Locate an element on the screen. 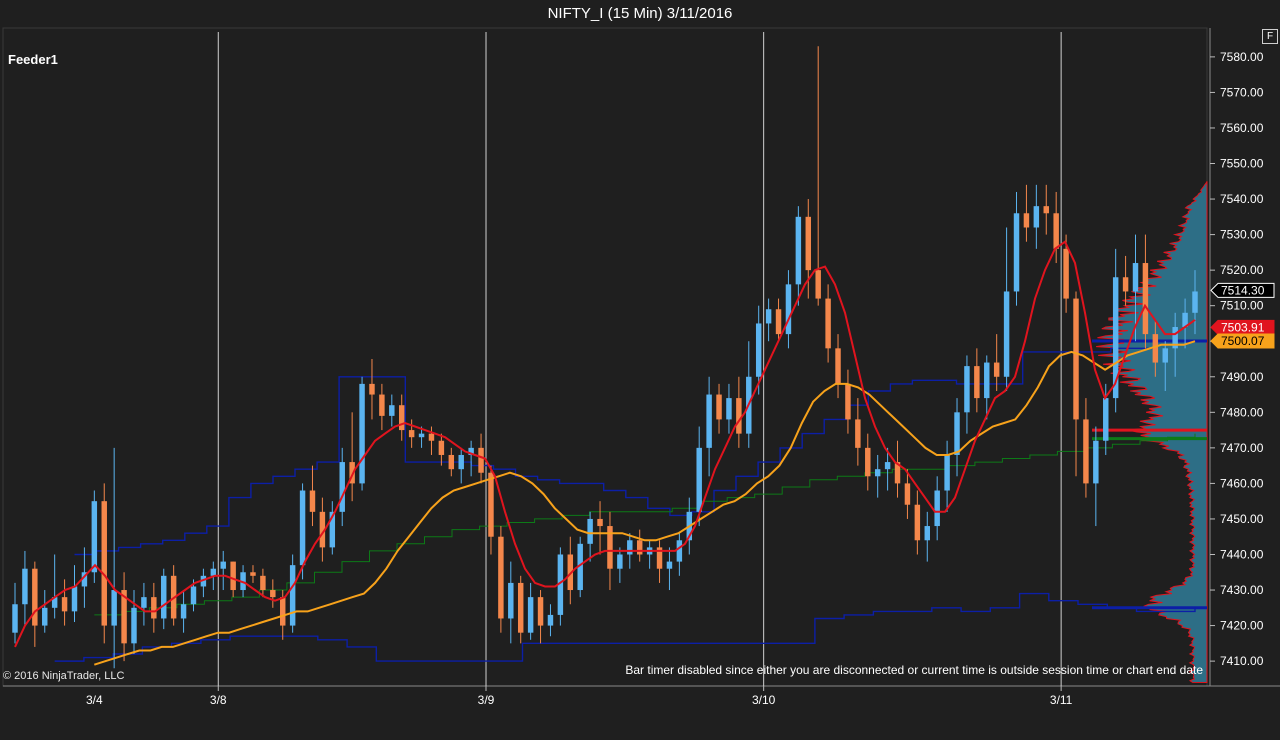  price-marker-label: 7500.07 is located at coordinates (1243, 341).